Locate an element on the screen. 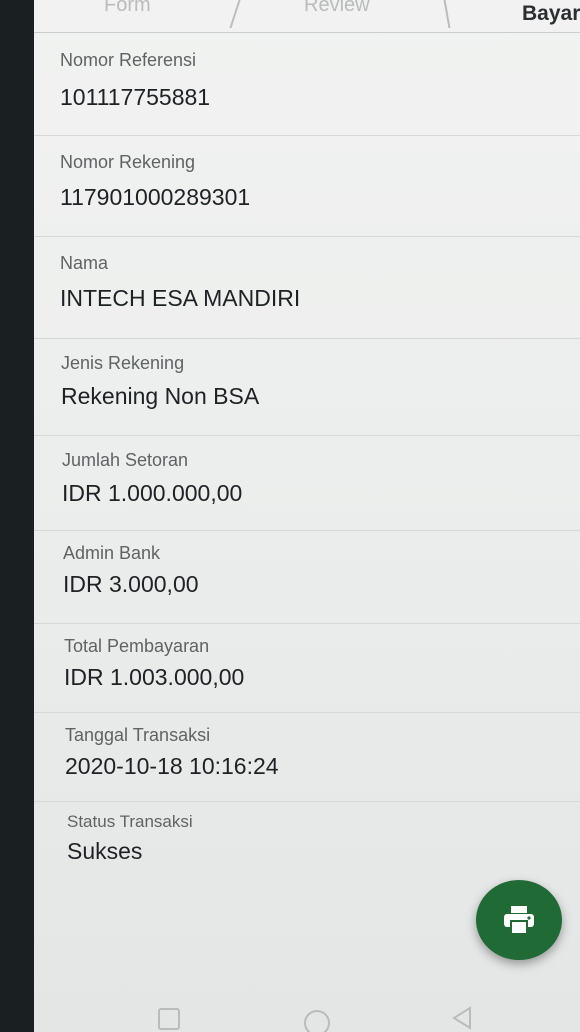 The image size is (580, 1032). detail-label: Total Pembayaran is located at coordinates (137, 646).